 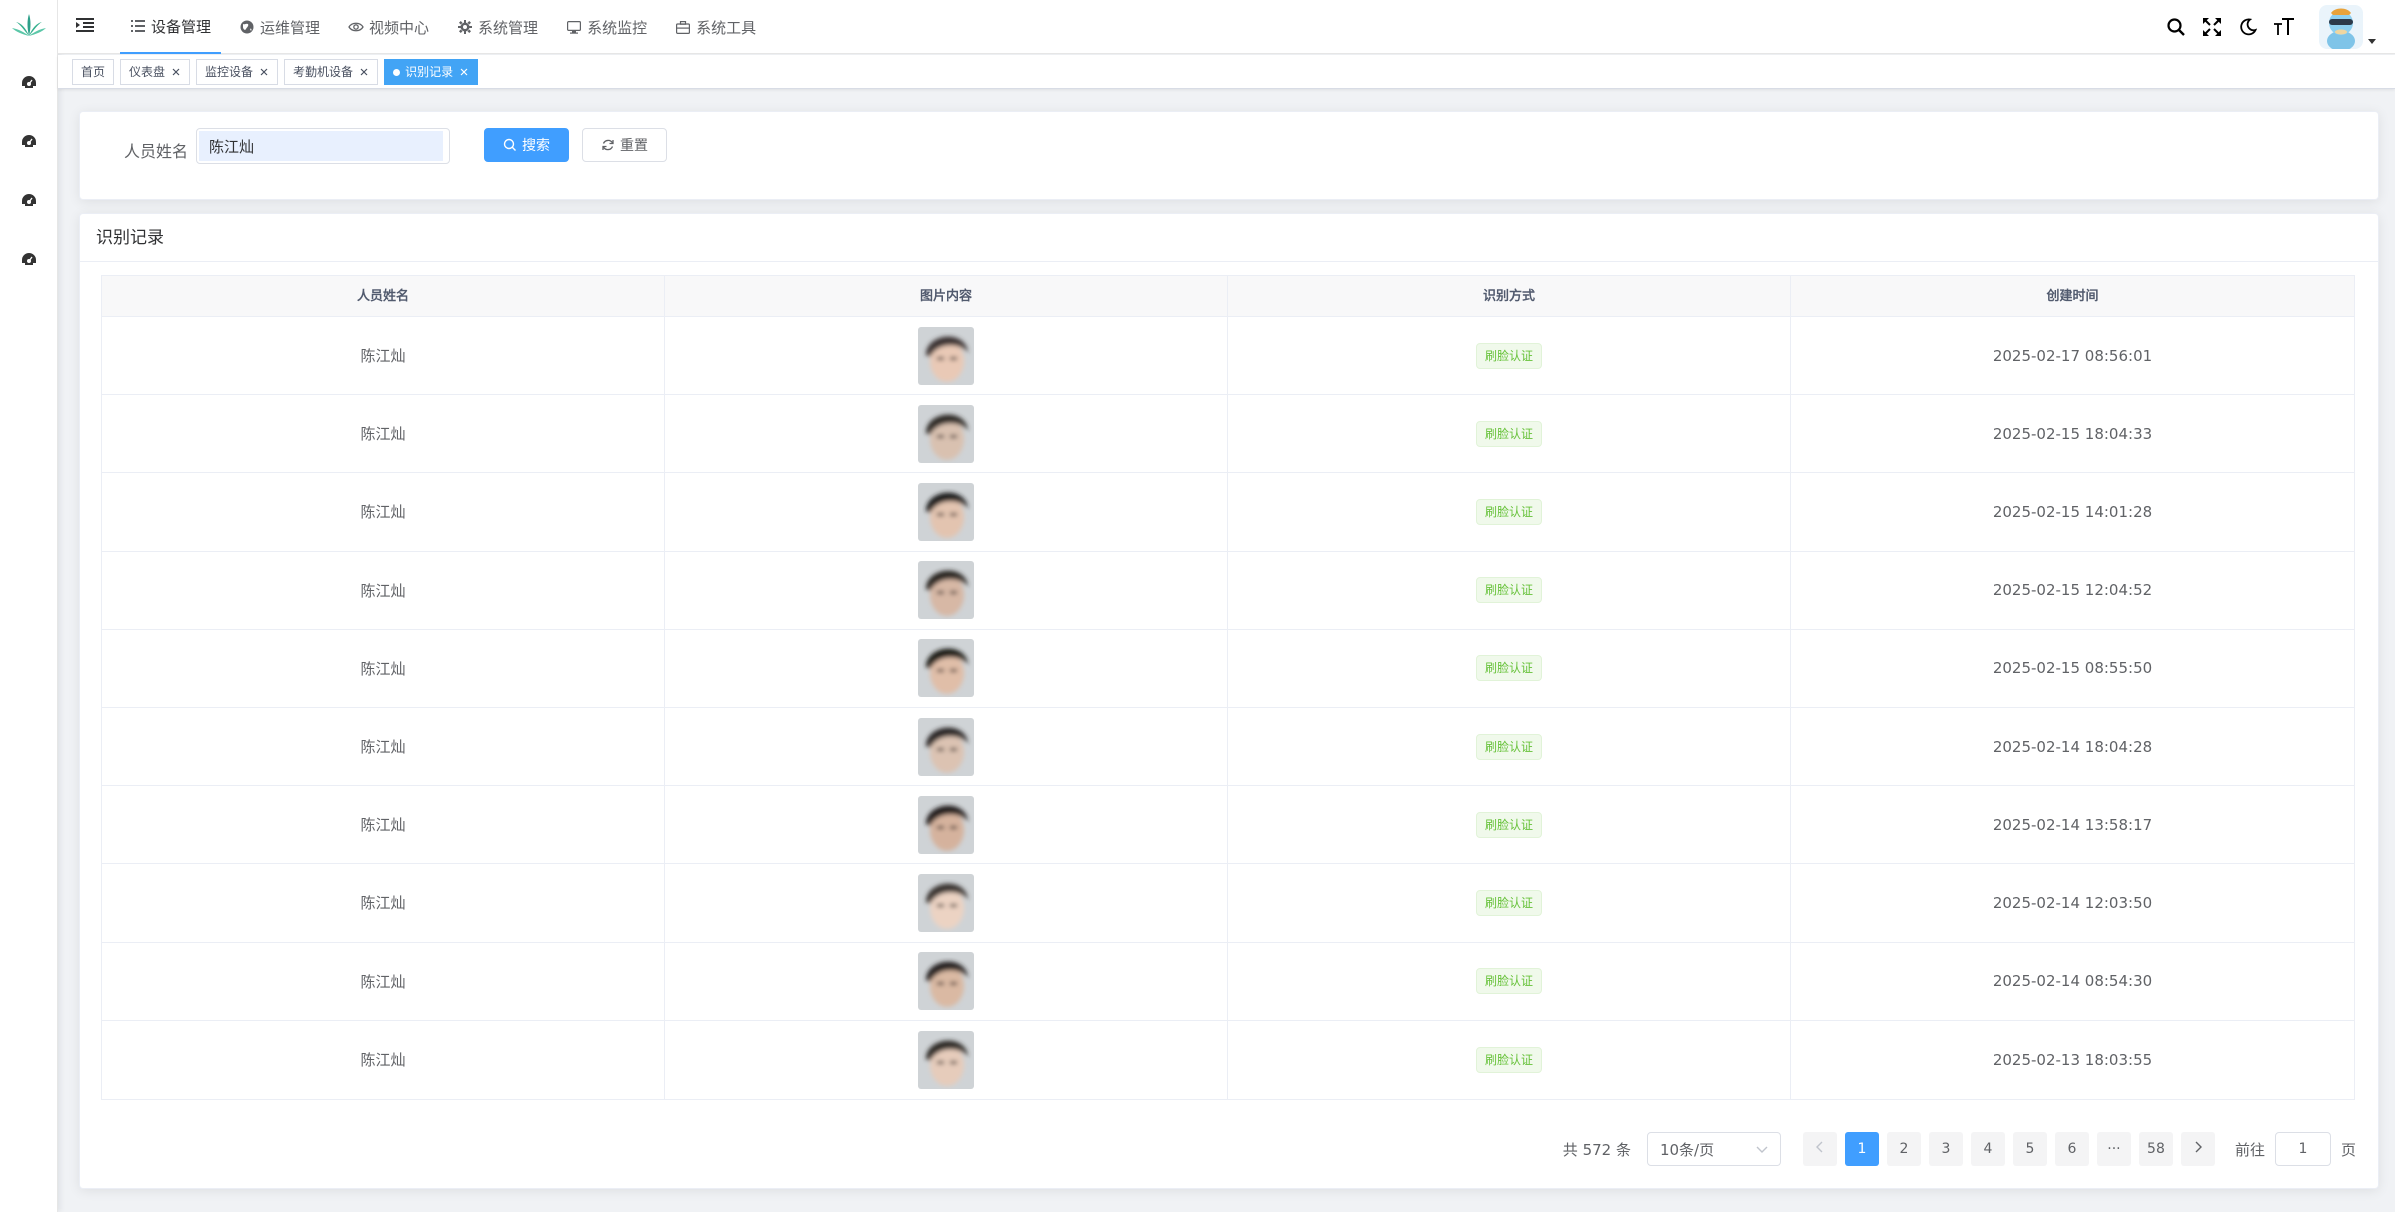 What do you see at coordinates (237, 72) in the screenshot?
I see `tag-monitor-device: 监控设备` at bounding box center [237, 72].